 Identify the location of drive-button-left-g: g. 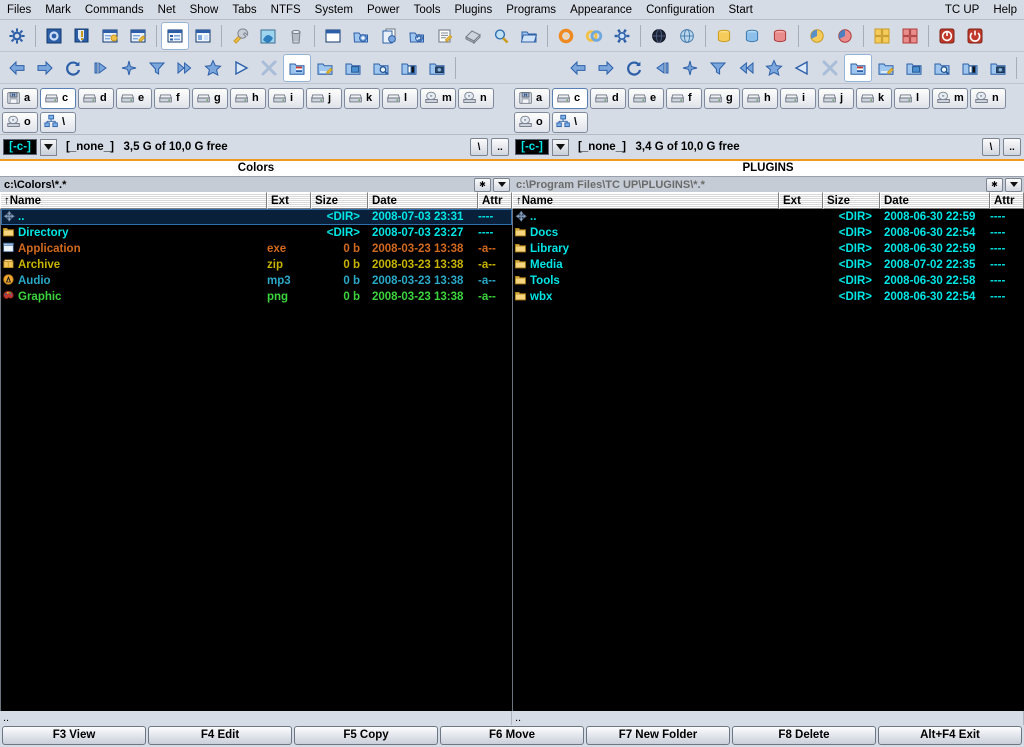
(210, 98).